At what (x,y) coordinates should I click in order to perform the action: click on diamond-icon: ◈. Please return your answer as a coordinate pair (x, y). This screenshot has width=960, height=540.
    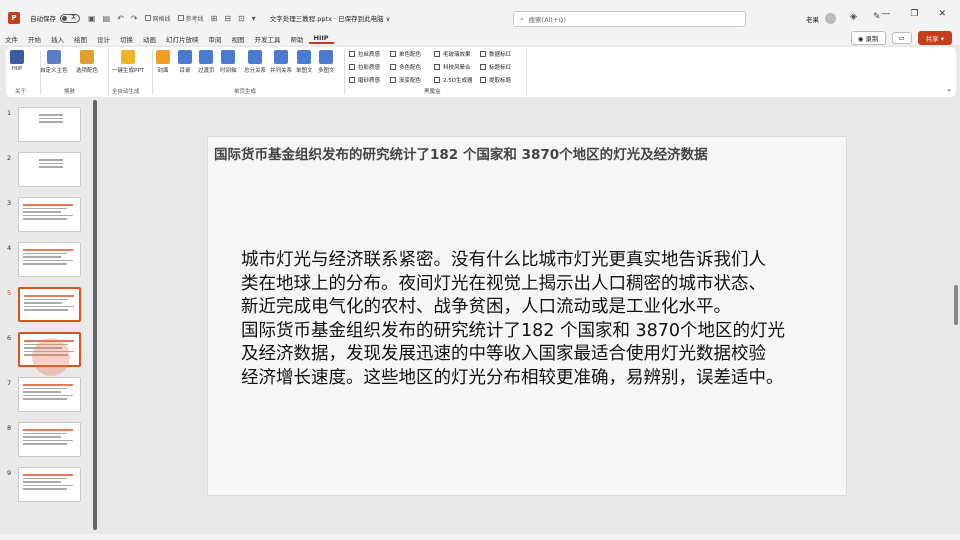
    Looking at the image, I should click on (853, 17).